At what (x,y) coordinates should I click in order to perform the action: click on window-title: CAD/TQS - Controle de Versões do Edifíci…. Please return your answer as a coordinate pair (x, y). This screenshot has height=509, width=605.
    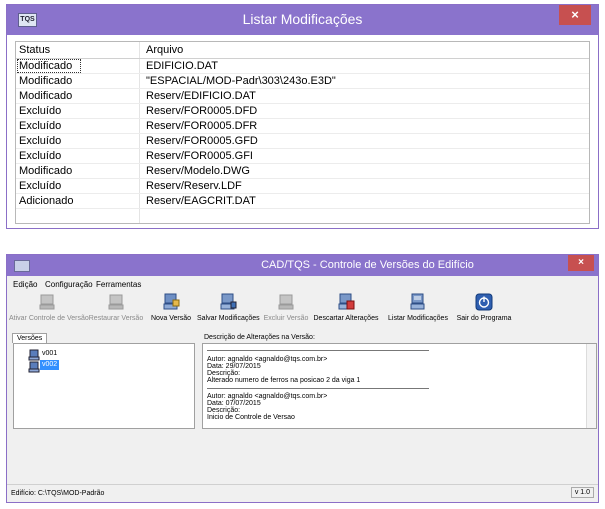
    Looking at the image, I should click on (367, 265).